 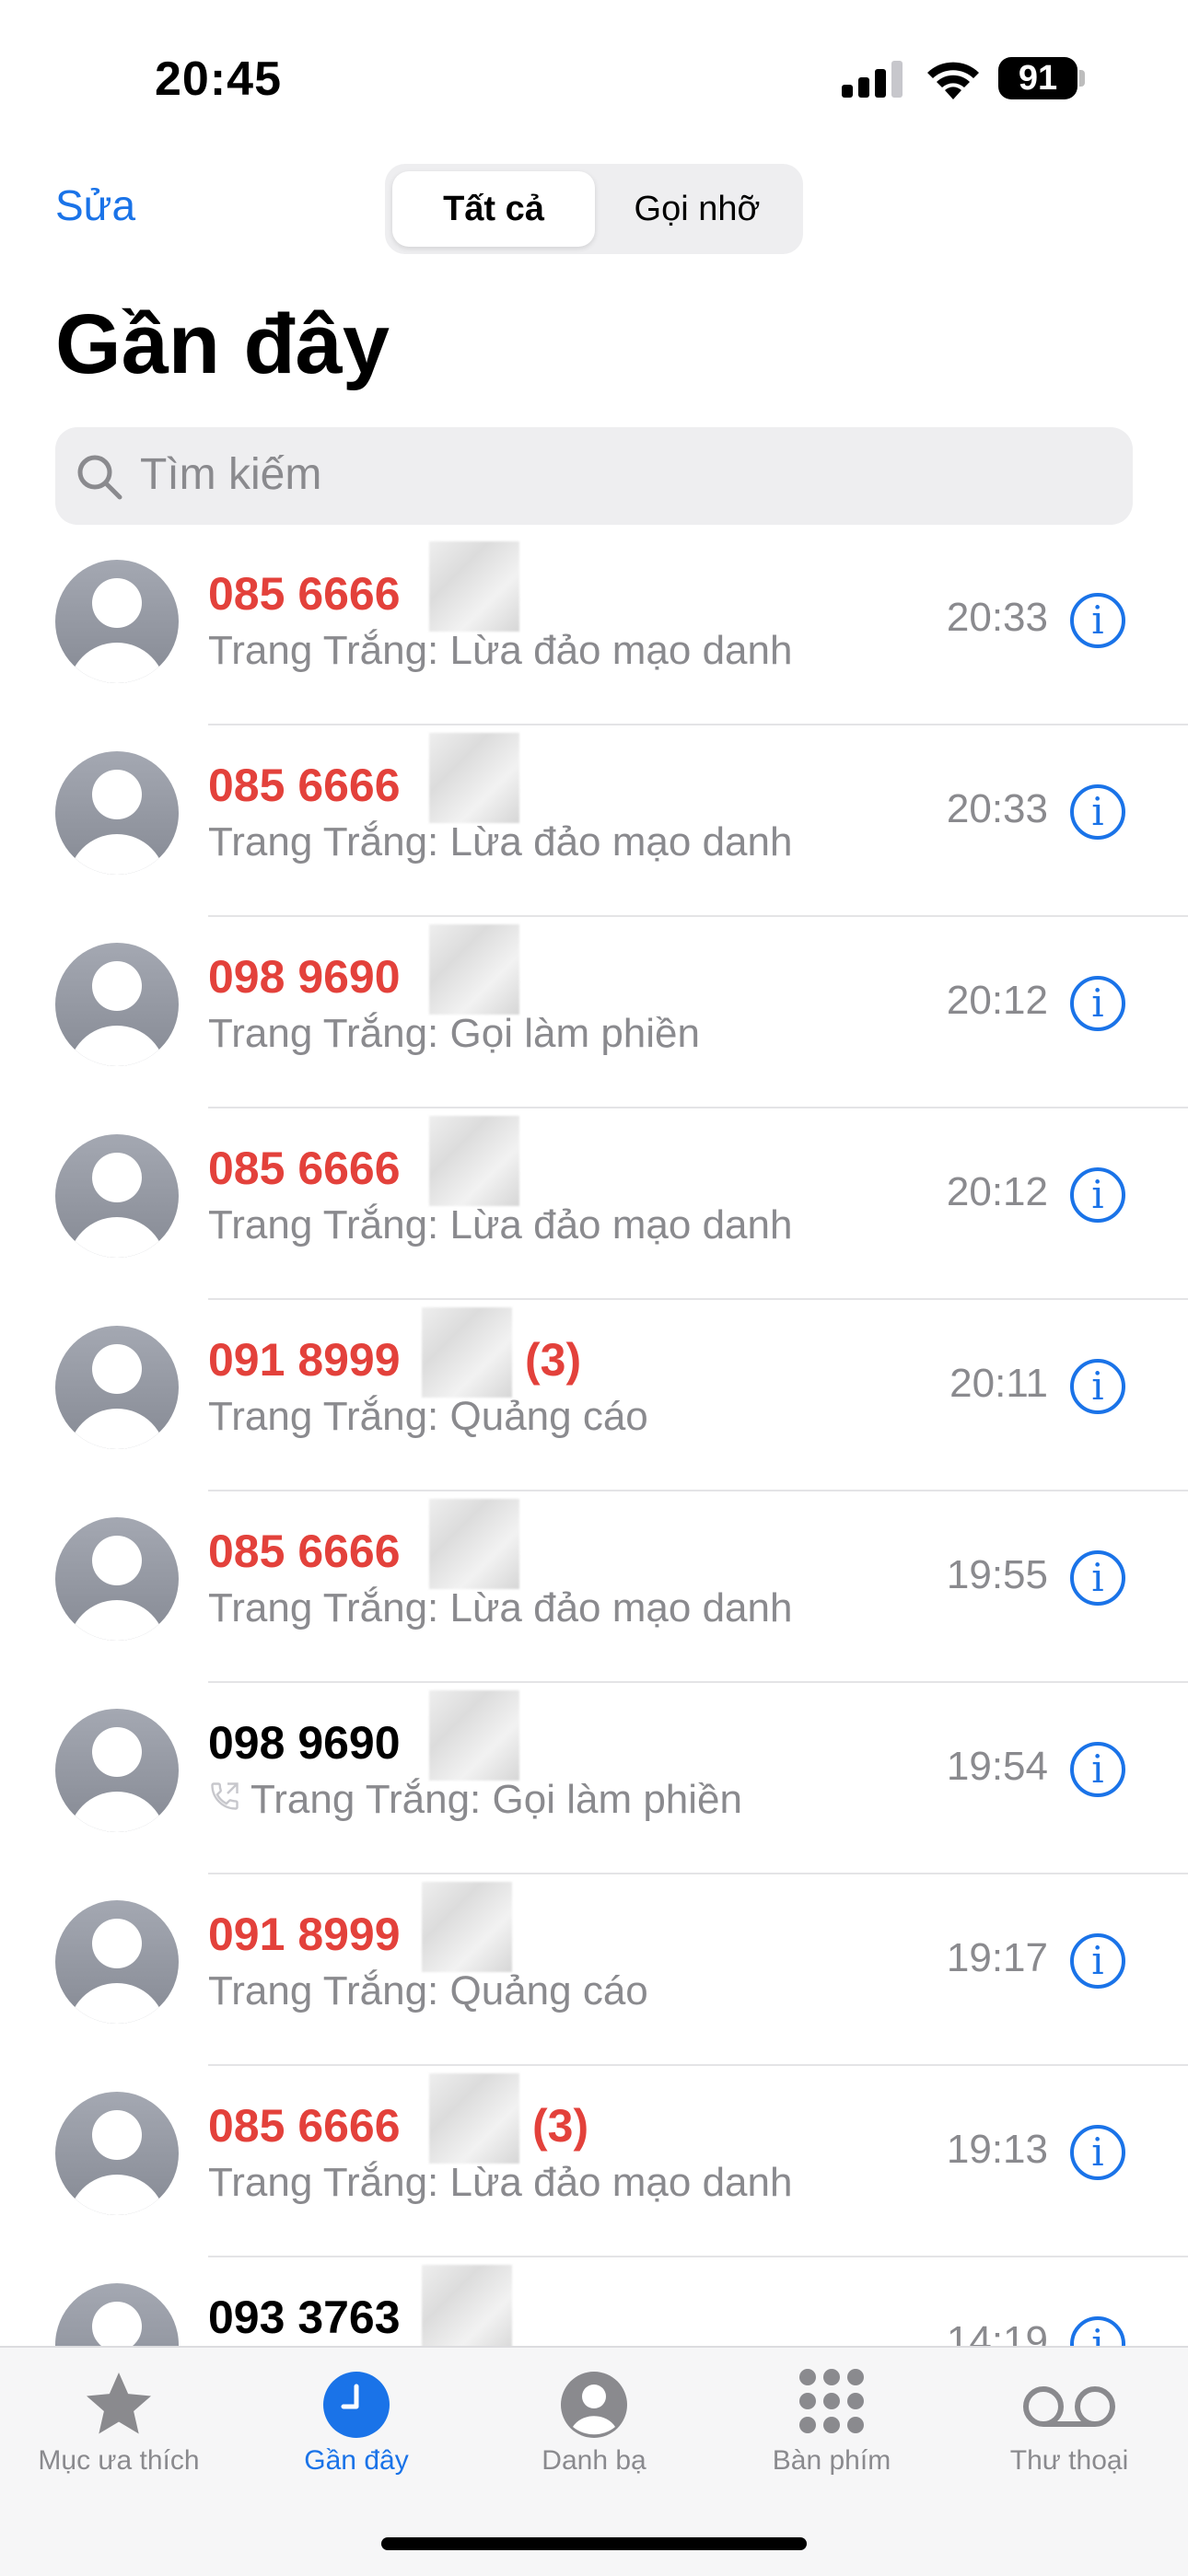 I want to click on call-time: 20:11, so click(x=998, y=1383).